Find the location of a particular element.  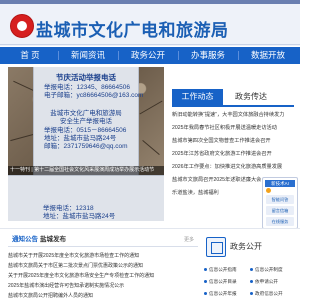

widget-item: 智能问答 is located at coordinates (280, 199).